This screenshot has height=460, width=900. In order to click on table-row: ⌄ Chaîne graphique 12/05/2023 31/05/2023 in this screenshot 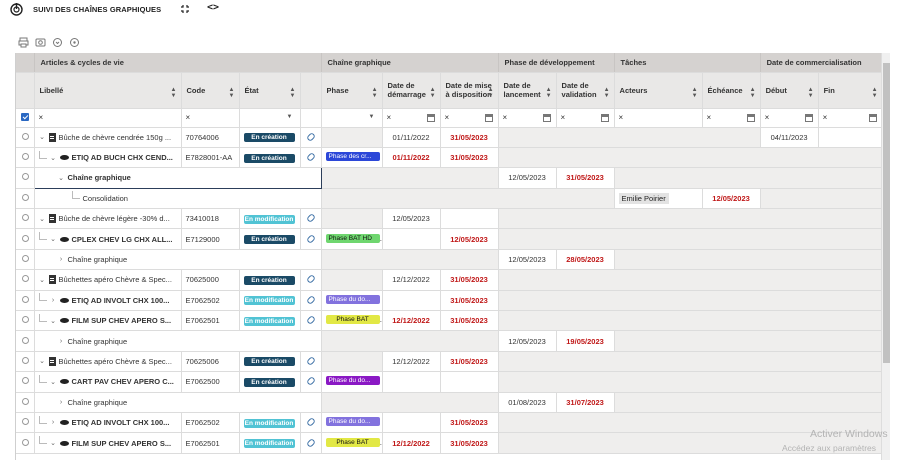, I will do `click(448, 178)`.